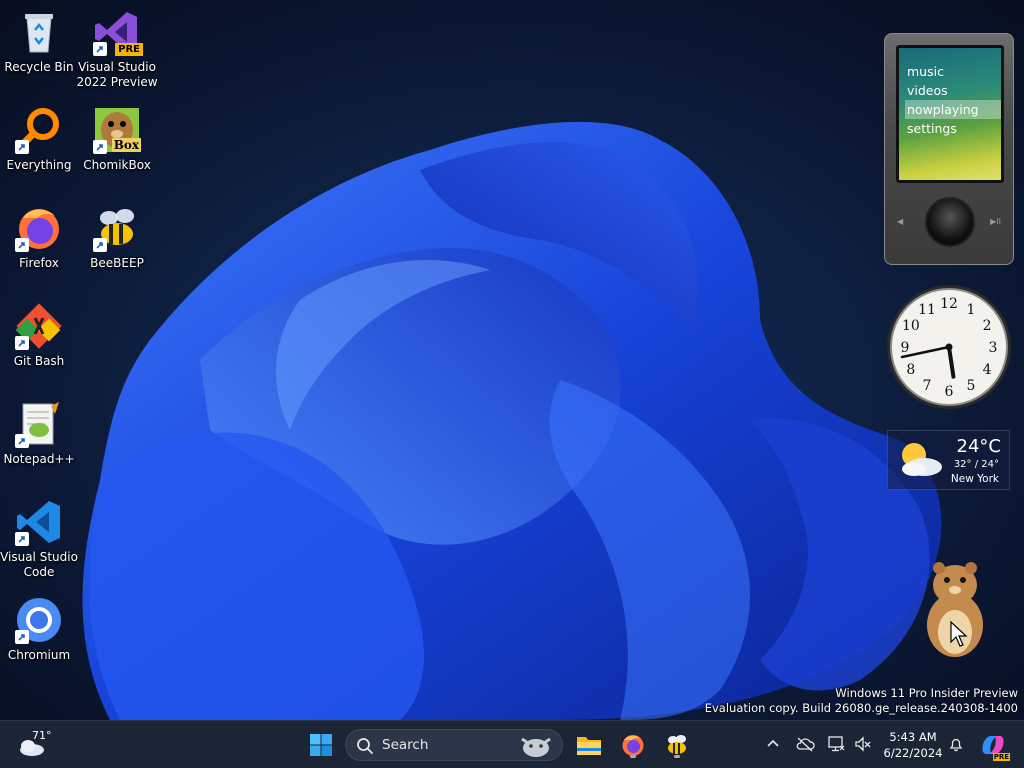 The height and width of the screenshot is (768, 1024). What do you see at coordinates (949, 304) in the screenshot?
I see `clock-number: 12` at bounding box center [949, 304].